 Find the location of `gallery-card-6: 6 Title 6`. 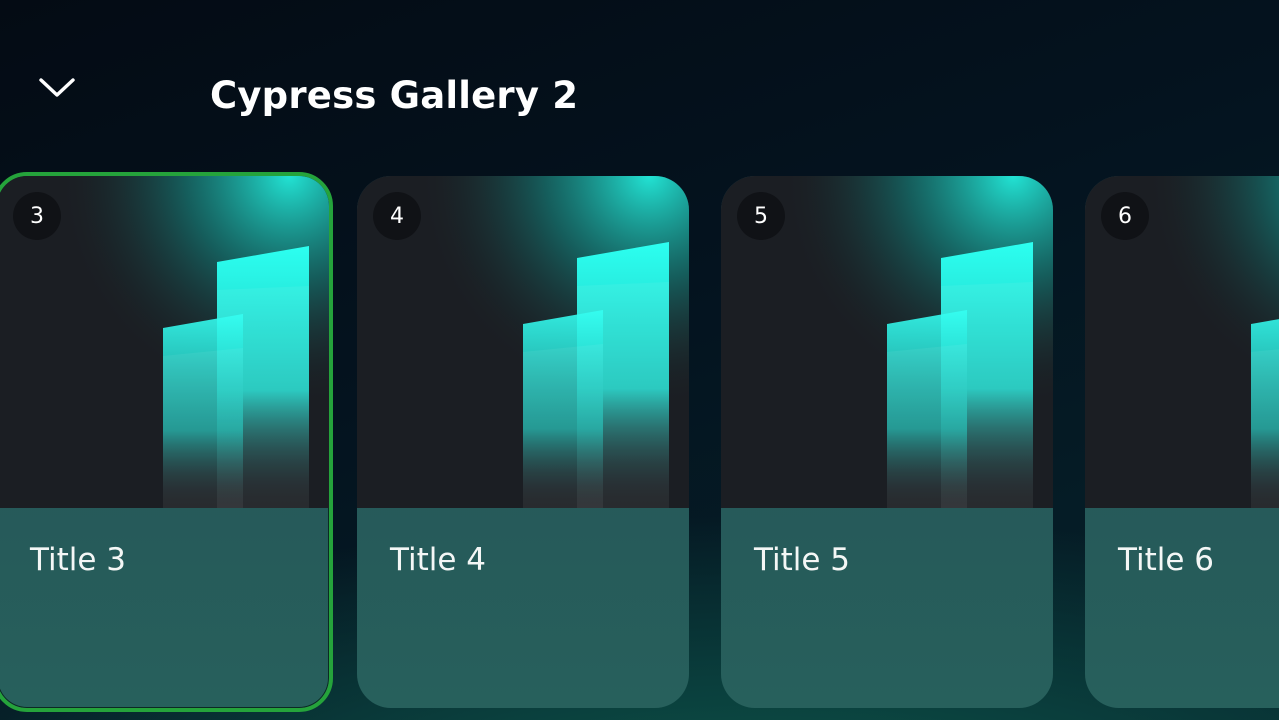

gallery-card-6: 6 Title 6 is located at coordinates (1182, 442).